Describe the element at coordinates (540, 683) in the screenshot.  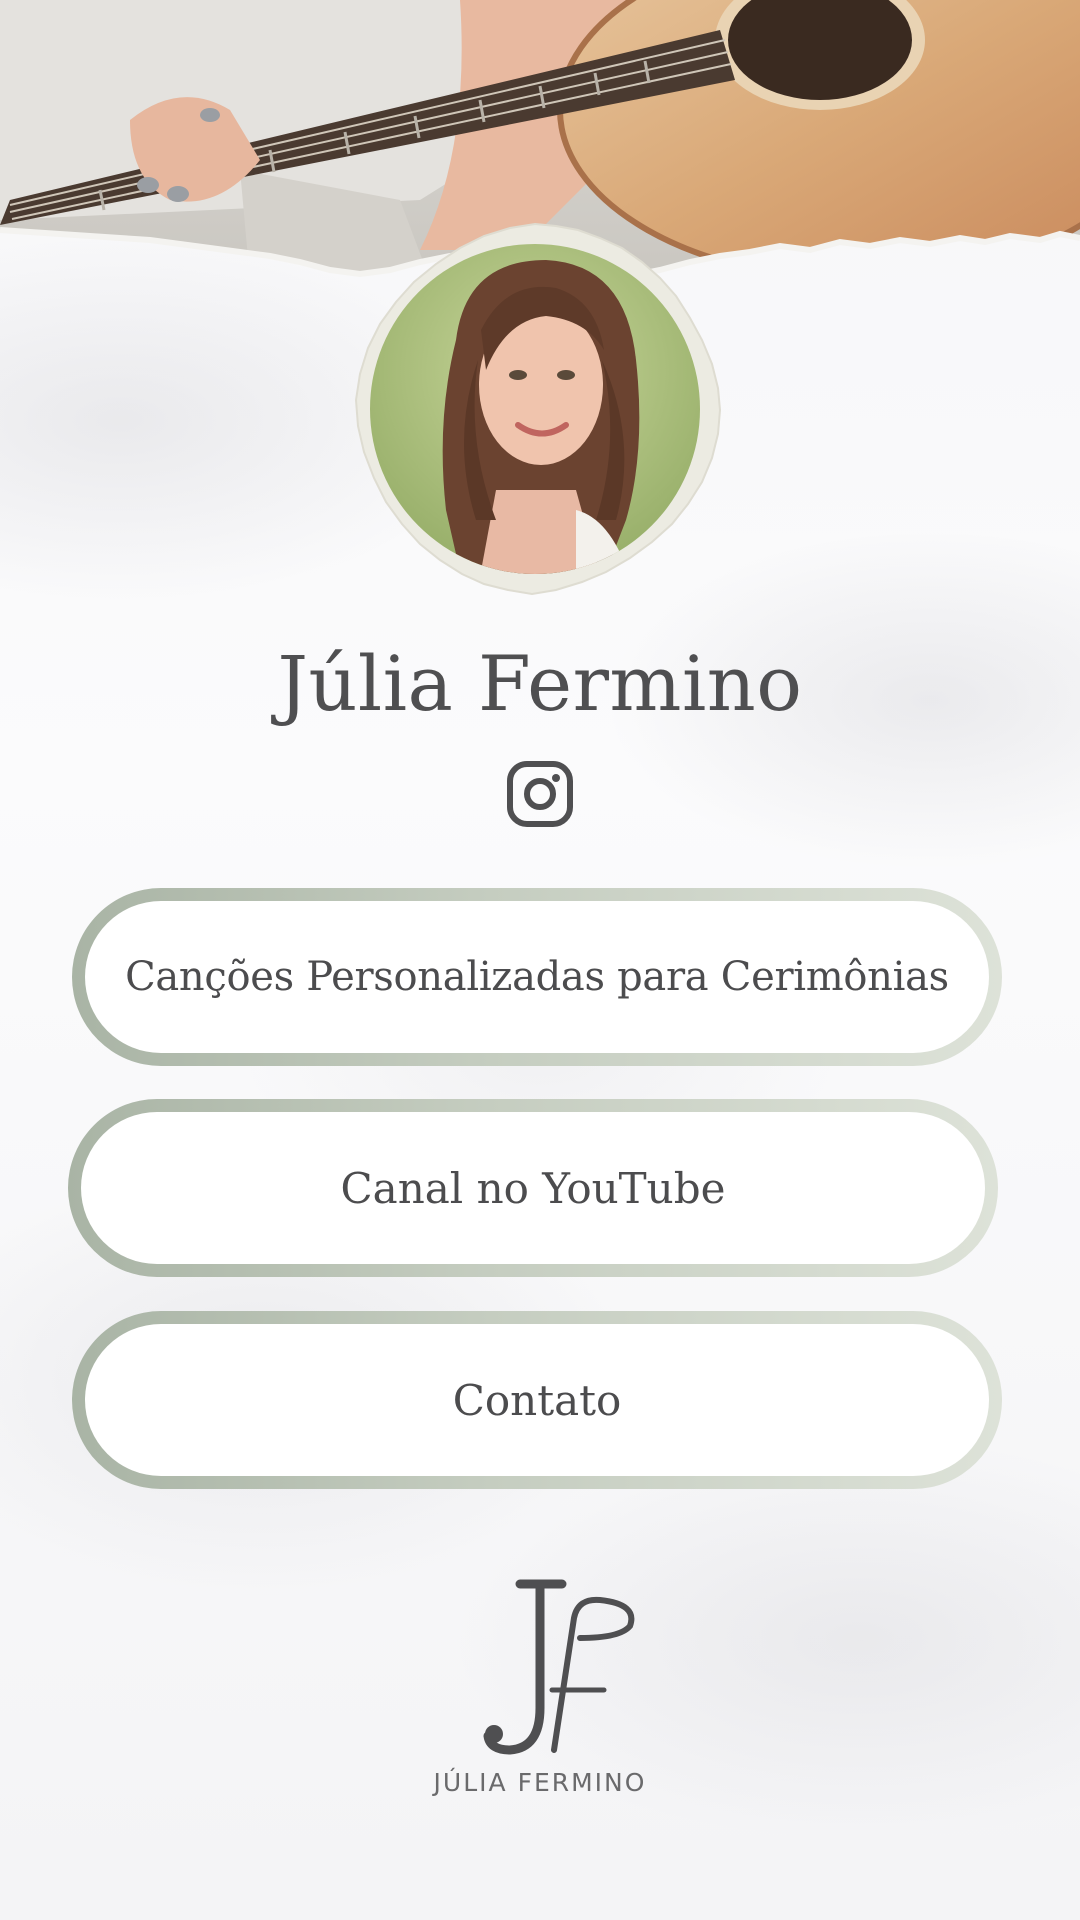
I see `profile-name: Júlia Fermino` at that location.